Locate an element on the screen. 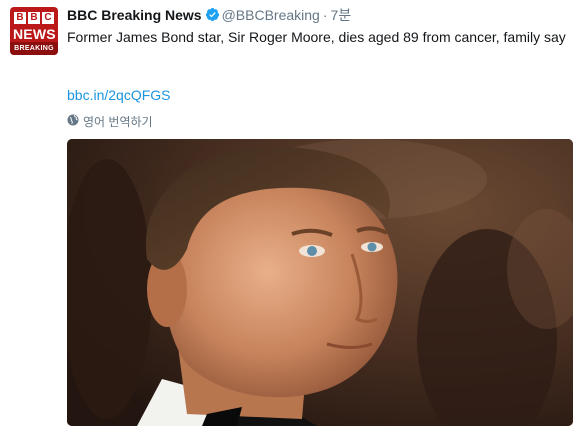 The height and width of the screenshot is (435, 588). translate-button: 영어 번역하기 is located at coordinates (110, 121).